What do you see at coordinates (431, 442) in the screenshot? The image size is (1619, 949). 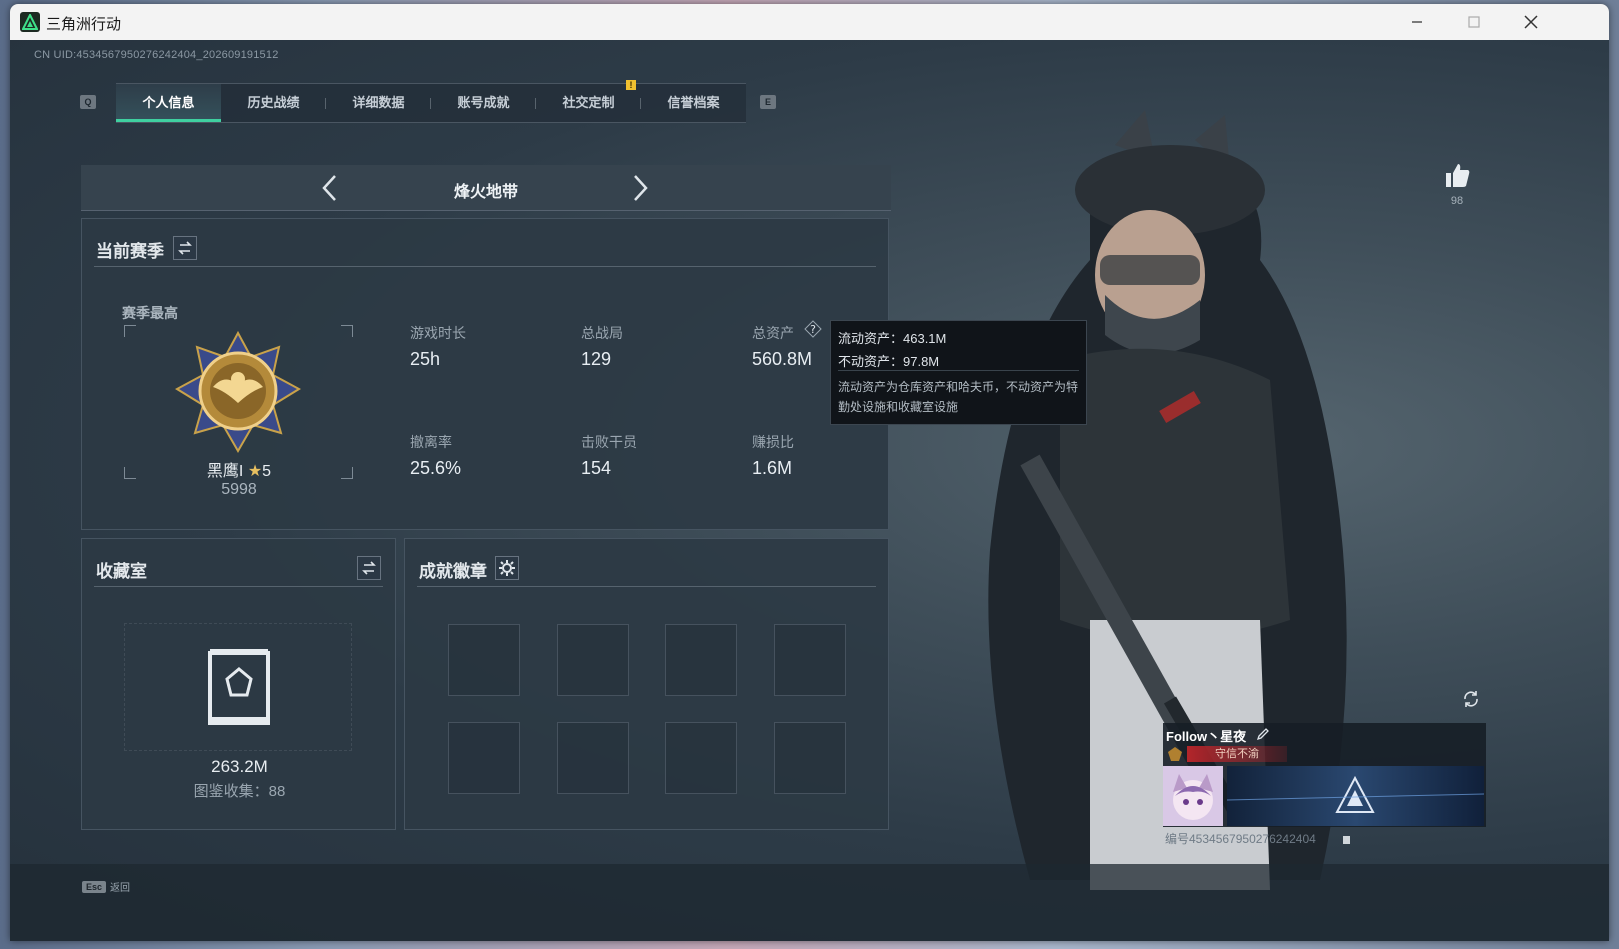 I see `stat-label: 撤离率` at bounding box center [431, 442].